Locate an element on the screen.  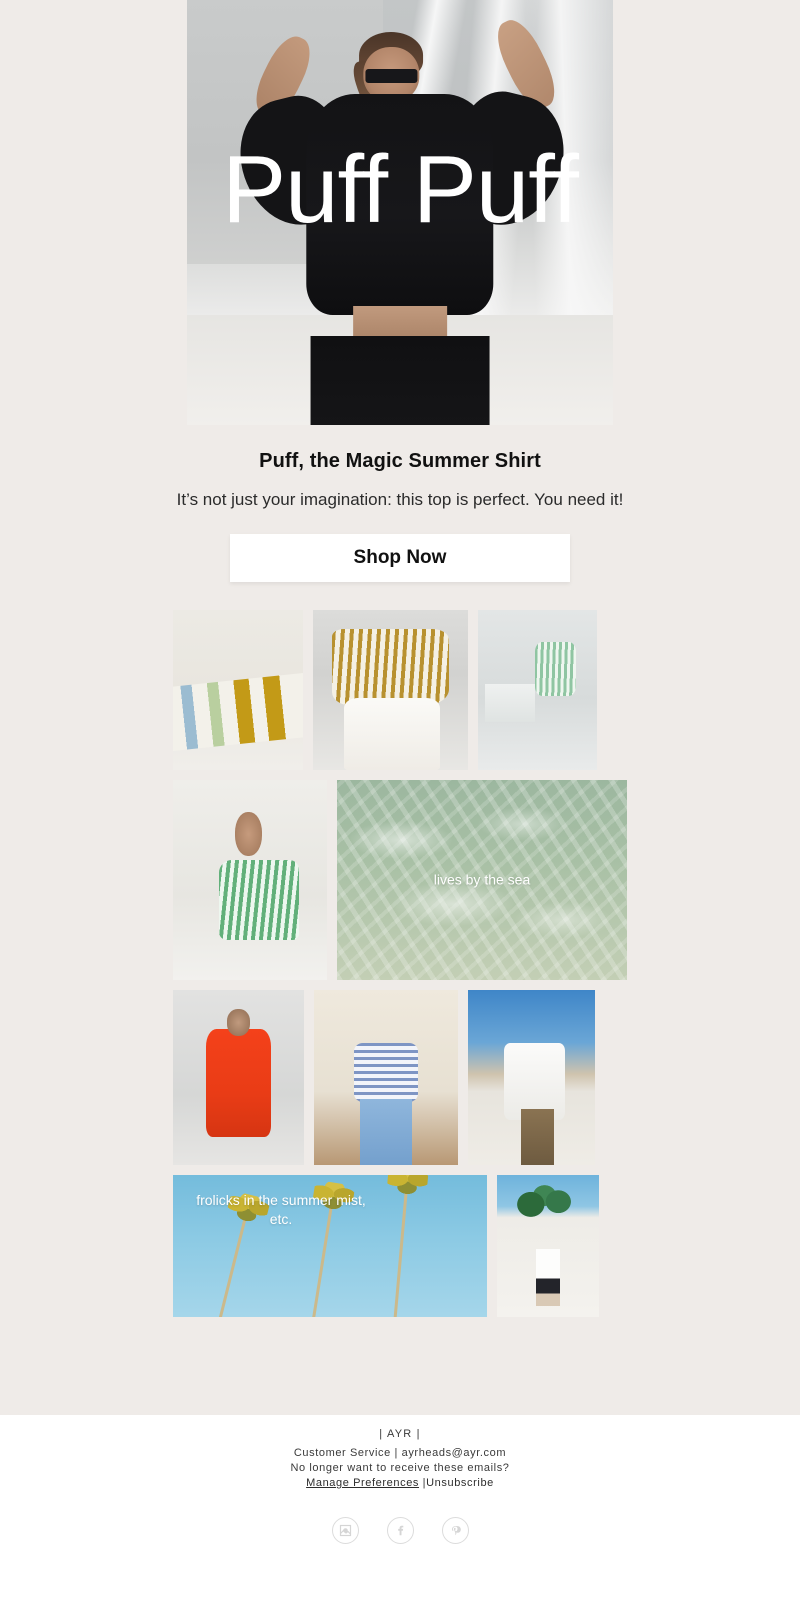
facebook-icon is located at coordinates (400, 1530).